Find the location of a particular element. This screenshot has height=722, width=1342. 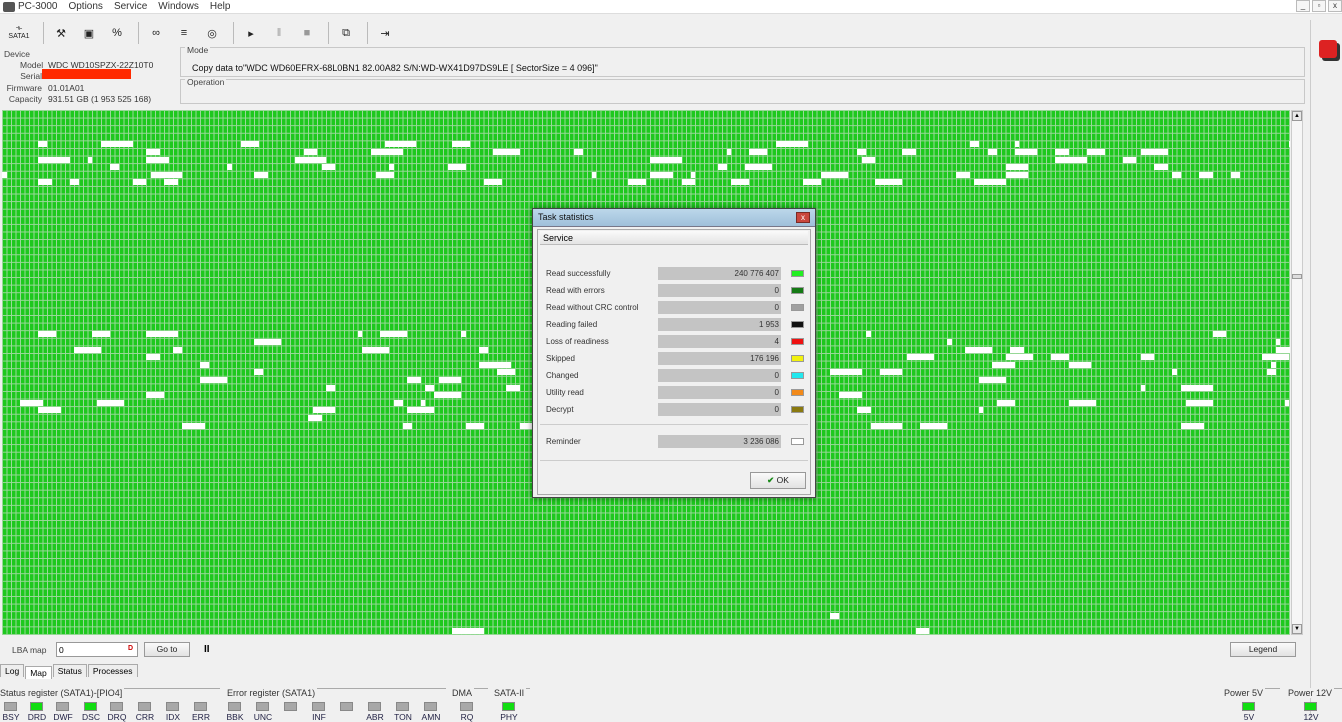

tab-processes: Processes is located at coordinates (112, 670).